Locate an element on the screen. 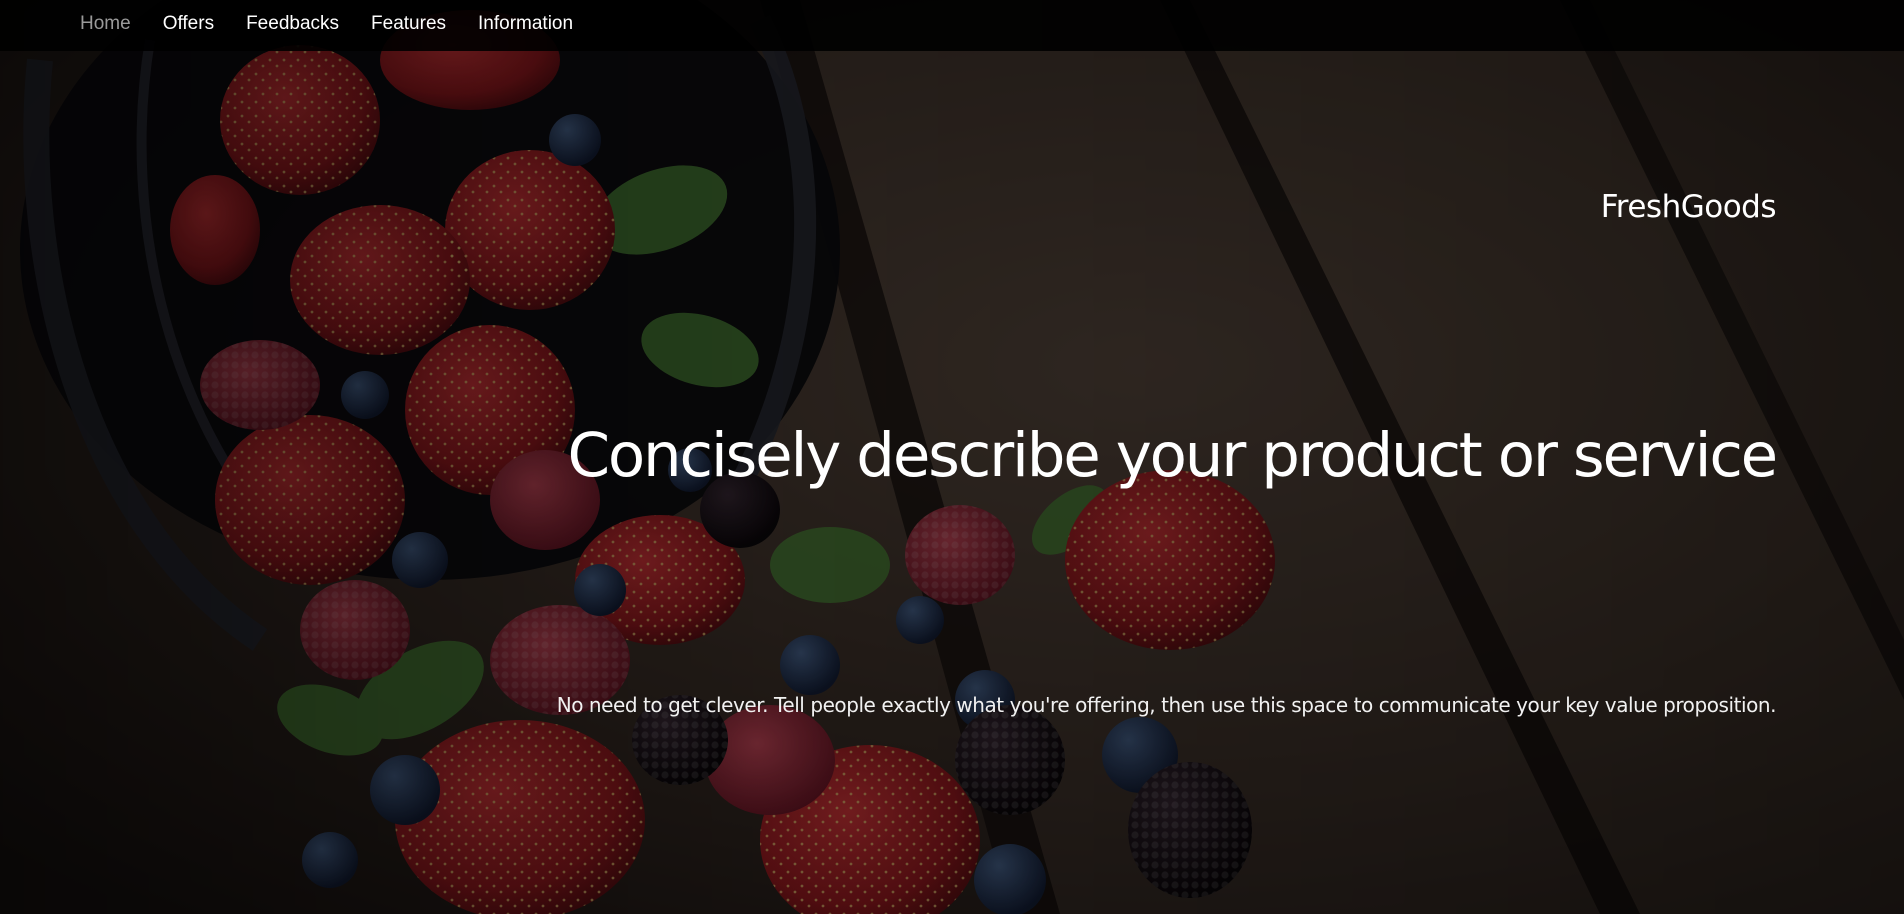 This screenshot has height=914, width=1904. nav-link-feedbacks: Feedbacks is located at coordinates (292, 23).